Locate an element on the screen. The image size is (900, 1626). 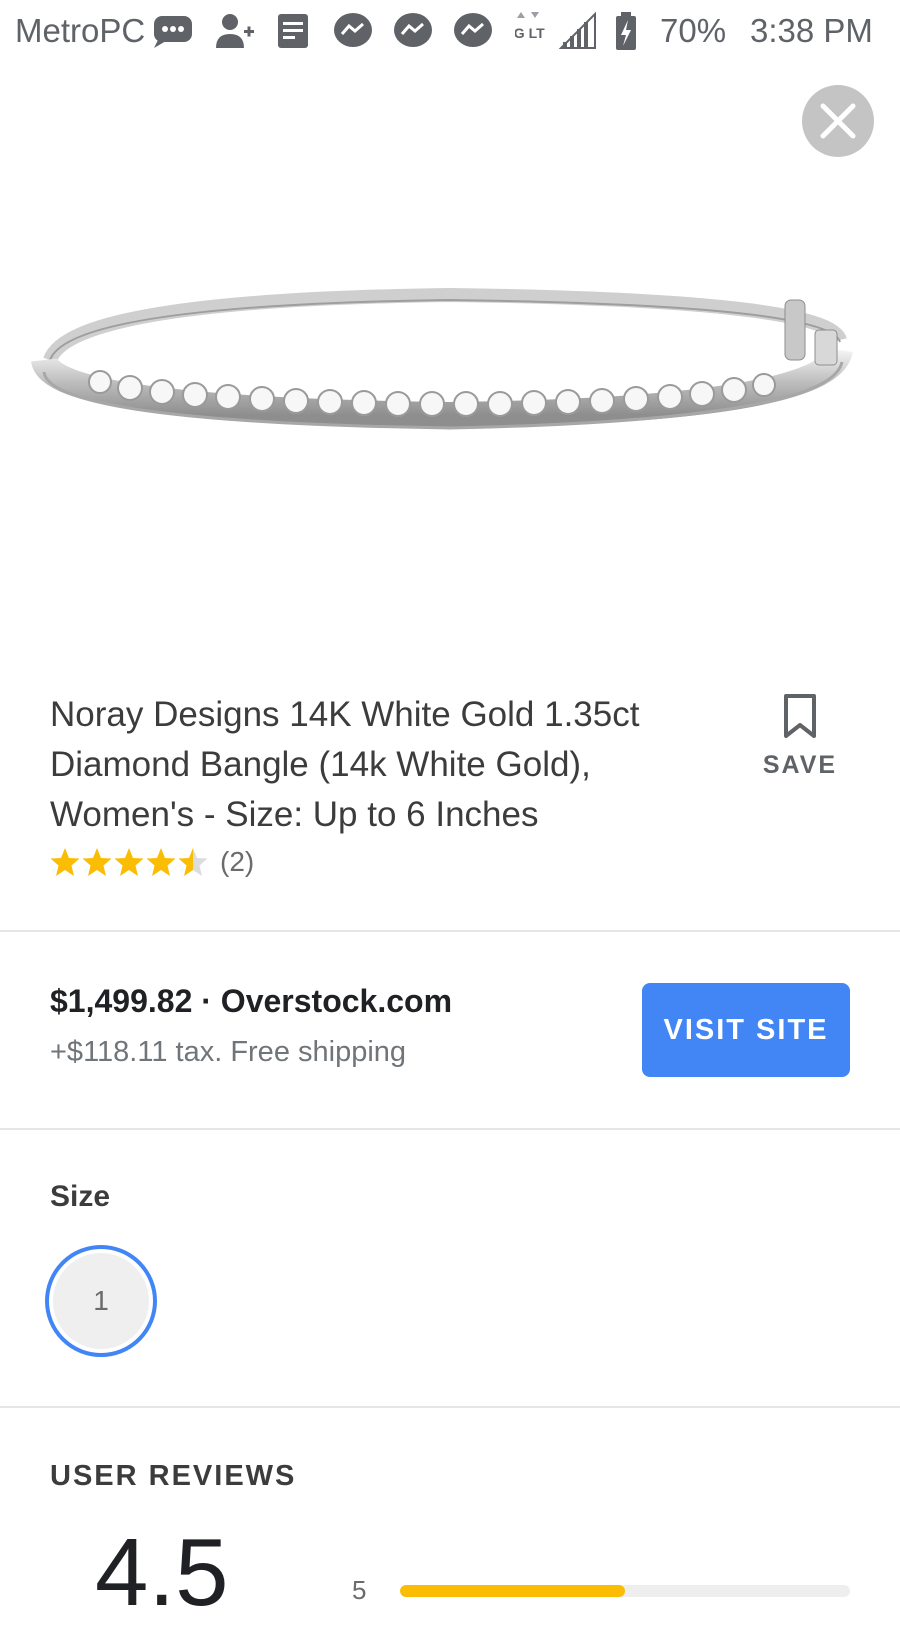
price-seller: $1,499.82 · Overstock.com is located at coordinates (251, 1001).